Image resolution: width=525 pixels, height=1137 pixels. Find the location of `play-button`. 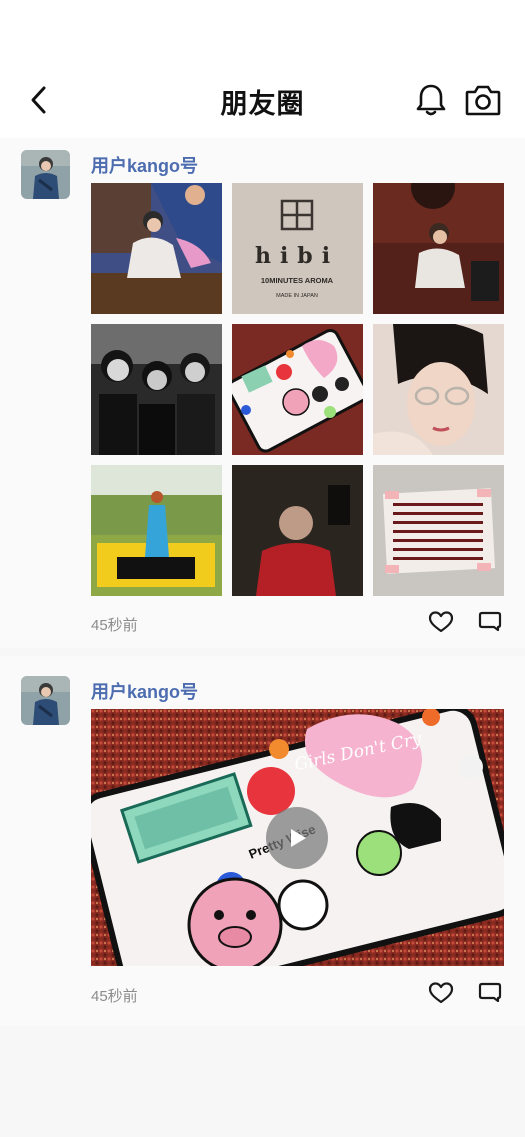

play-button is located at coordinates (297, 838).